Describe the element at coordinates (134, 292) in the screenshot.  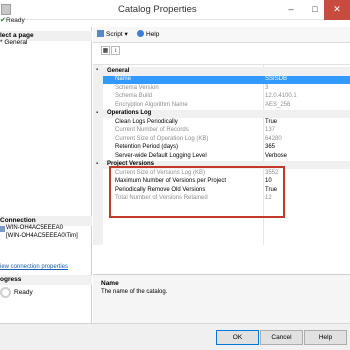
I see `description-text: The name of the catalog.` at that location.